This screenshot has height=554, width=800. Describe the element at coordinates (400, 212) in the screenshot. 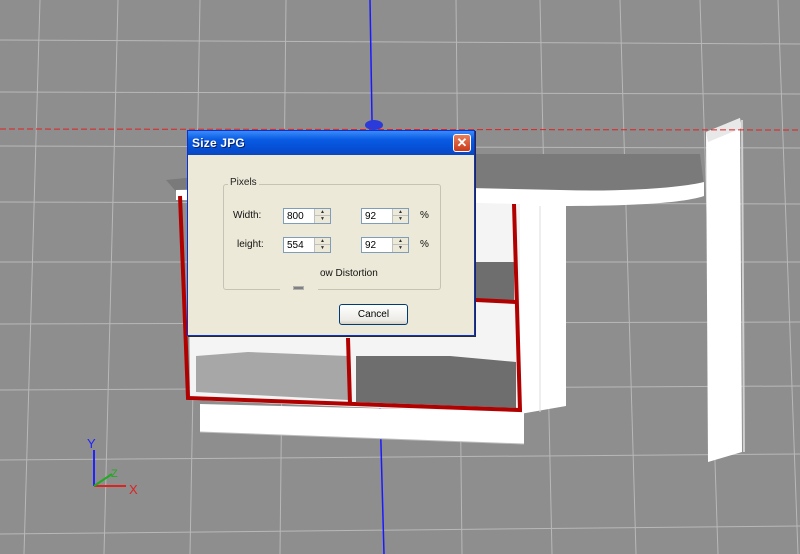

I see `width-percent-up-button: ▲` at that location.